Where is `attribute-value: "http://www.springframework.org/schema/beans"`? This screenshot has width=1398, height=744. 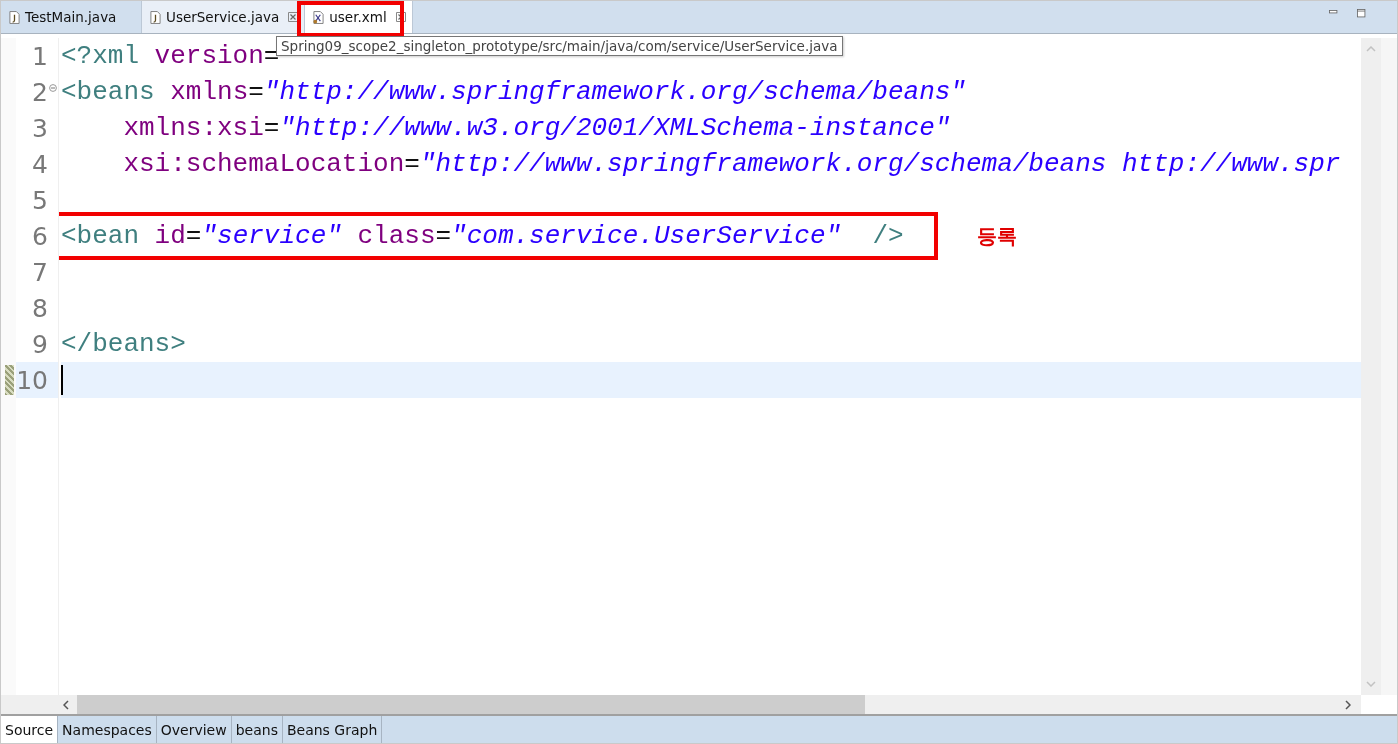
attribute-value: "http://www.springframework.org/schema/beans" is located at coordinates (614, 92).